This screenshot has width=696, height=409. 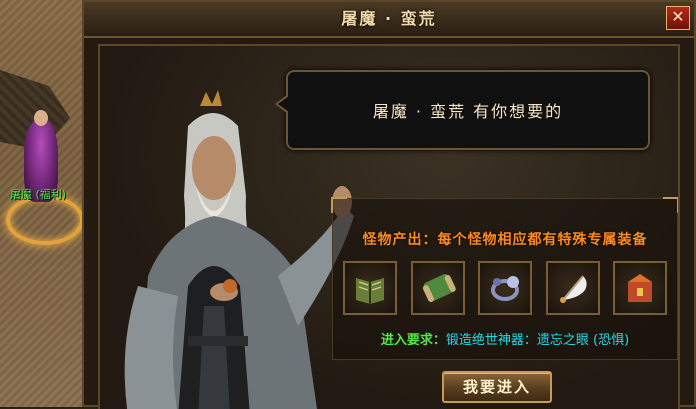 I want to click on requirement-value: 锻造绝世神器：遗忘之眼 (恐惧), so click(x=537, y=340).